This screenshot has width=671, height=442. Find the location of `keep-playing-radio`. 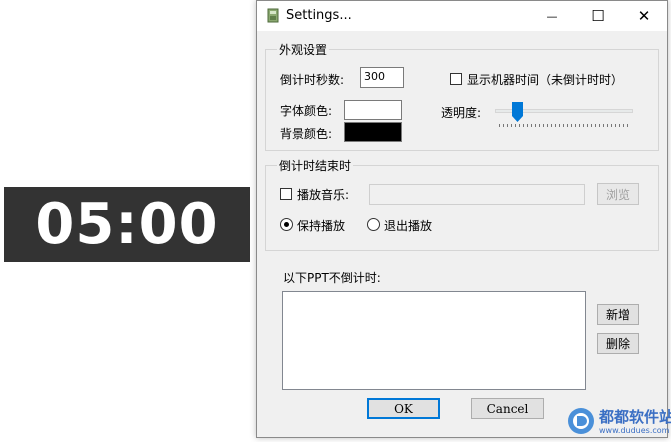

keep-playing-radio is located at coordinates (286, 224).